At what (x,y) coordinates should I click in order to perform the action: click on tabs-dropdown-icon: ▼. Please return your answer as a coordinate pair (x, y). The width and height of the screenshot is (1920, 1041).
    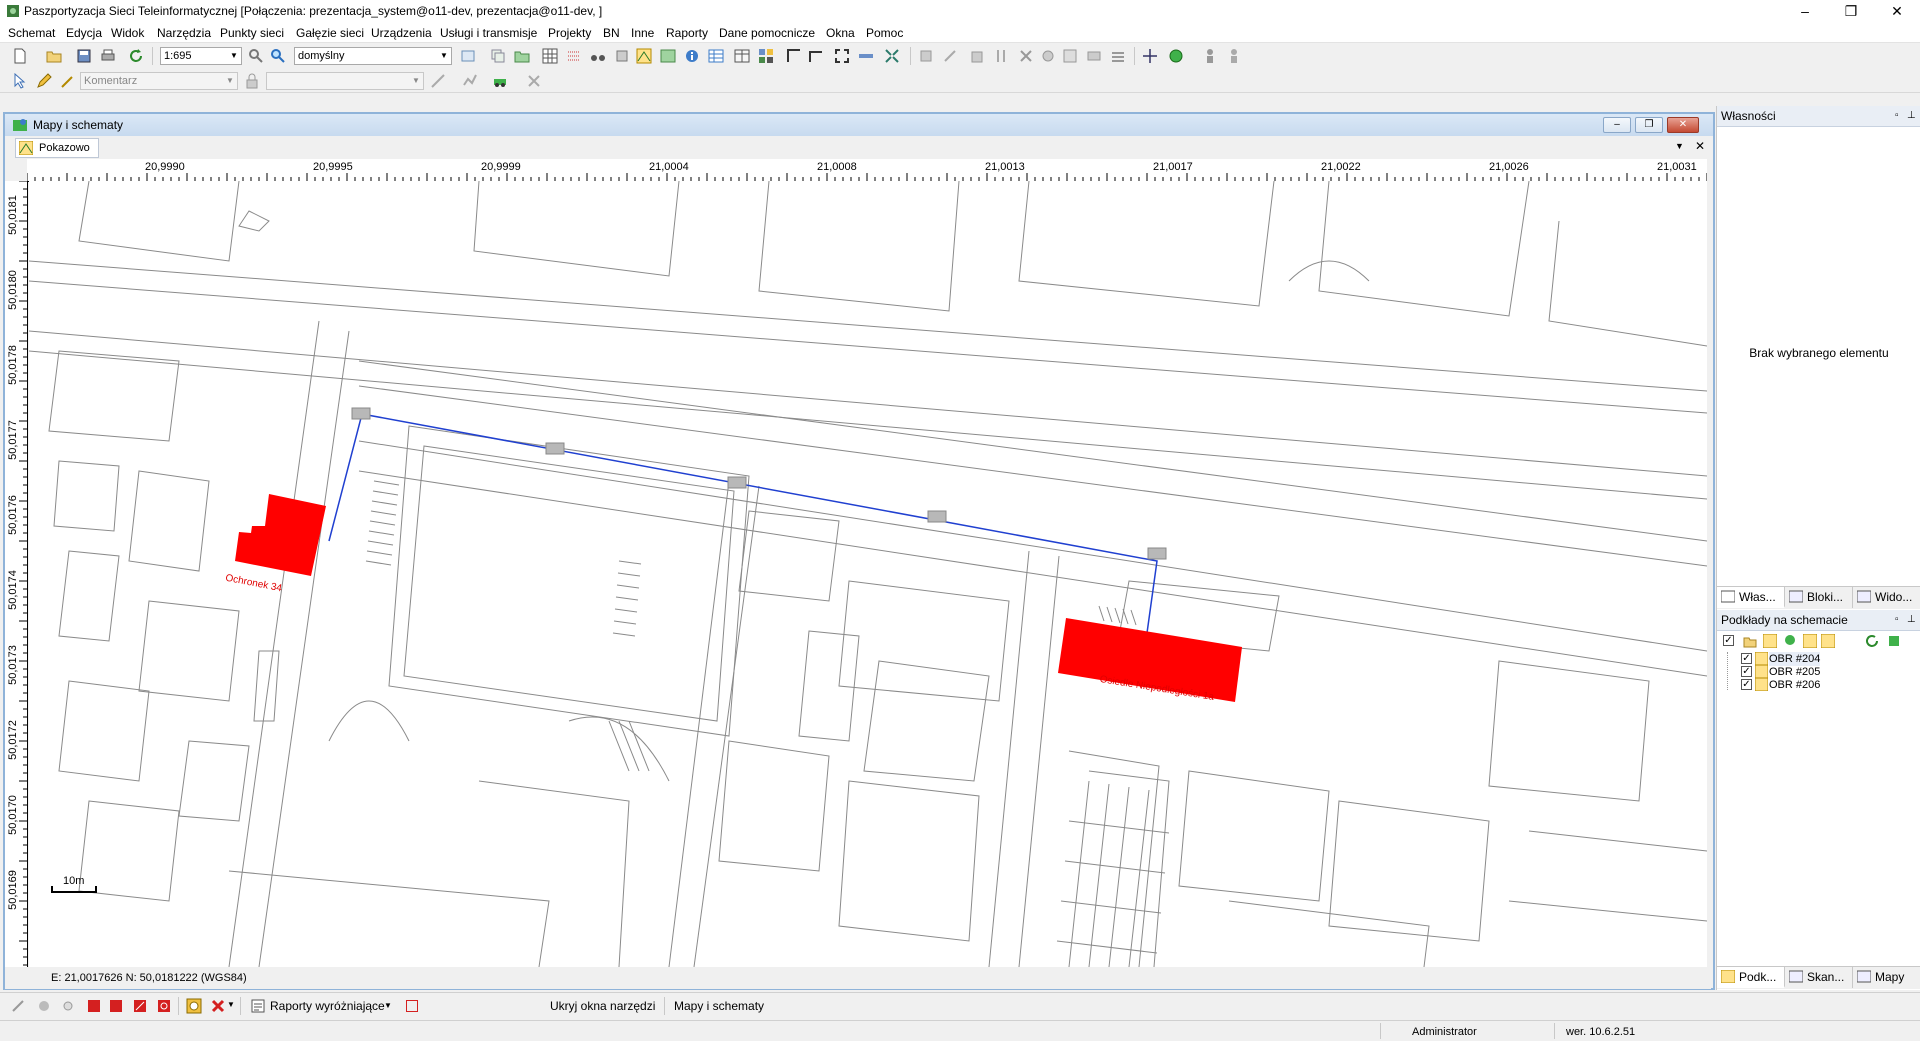
    Looking at the image, I should click on (1679, 146).